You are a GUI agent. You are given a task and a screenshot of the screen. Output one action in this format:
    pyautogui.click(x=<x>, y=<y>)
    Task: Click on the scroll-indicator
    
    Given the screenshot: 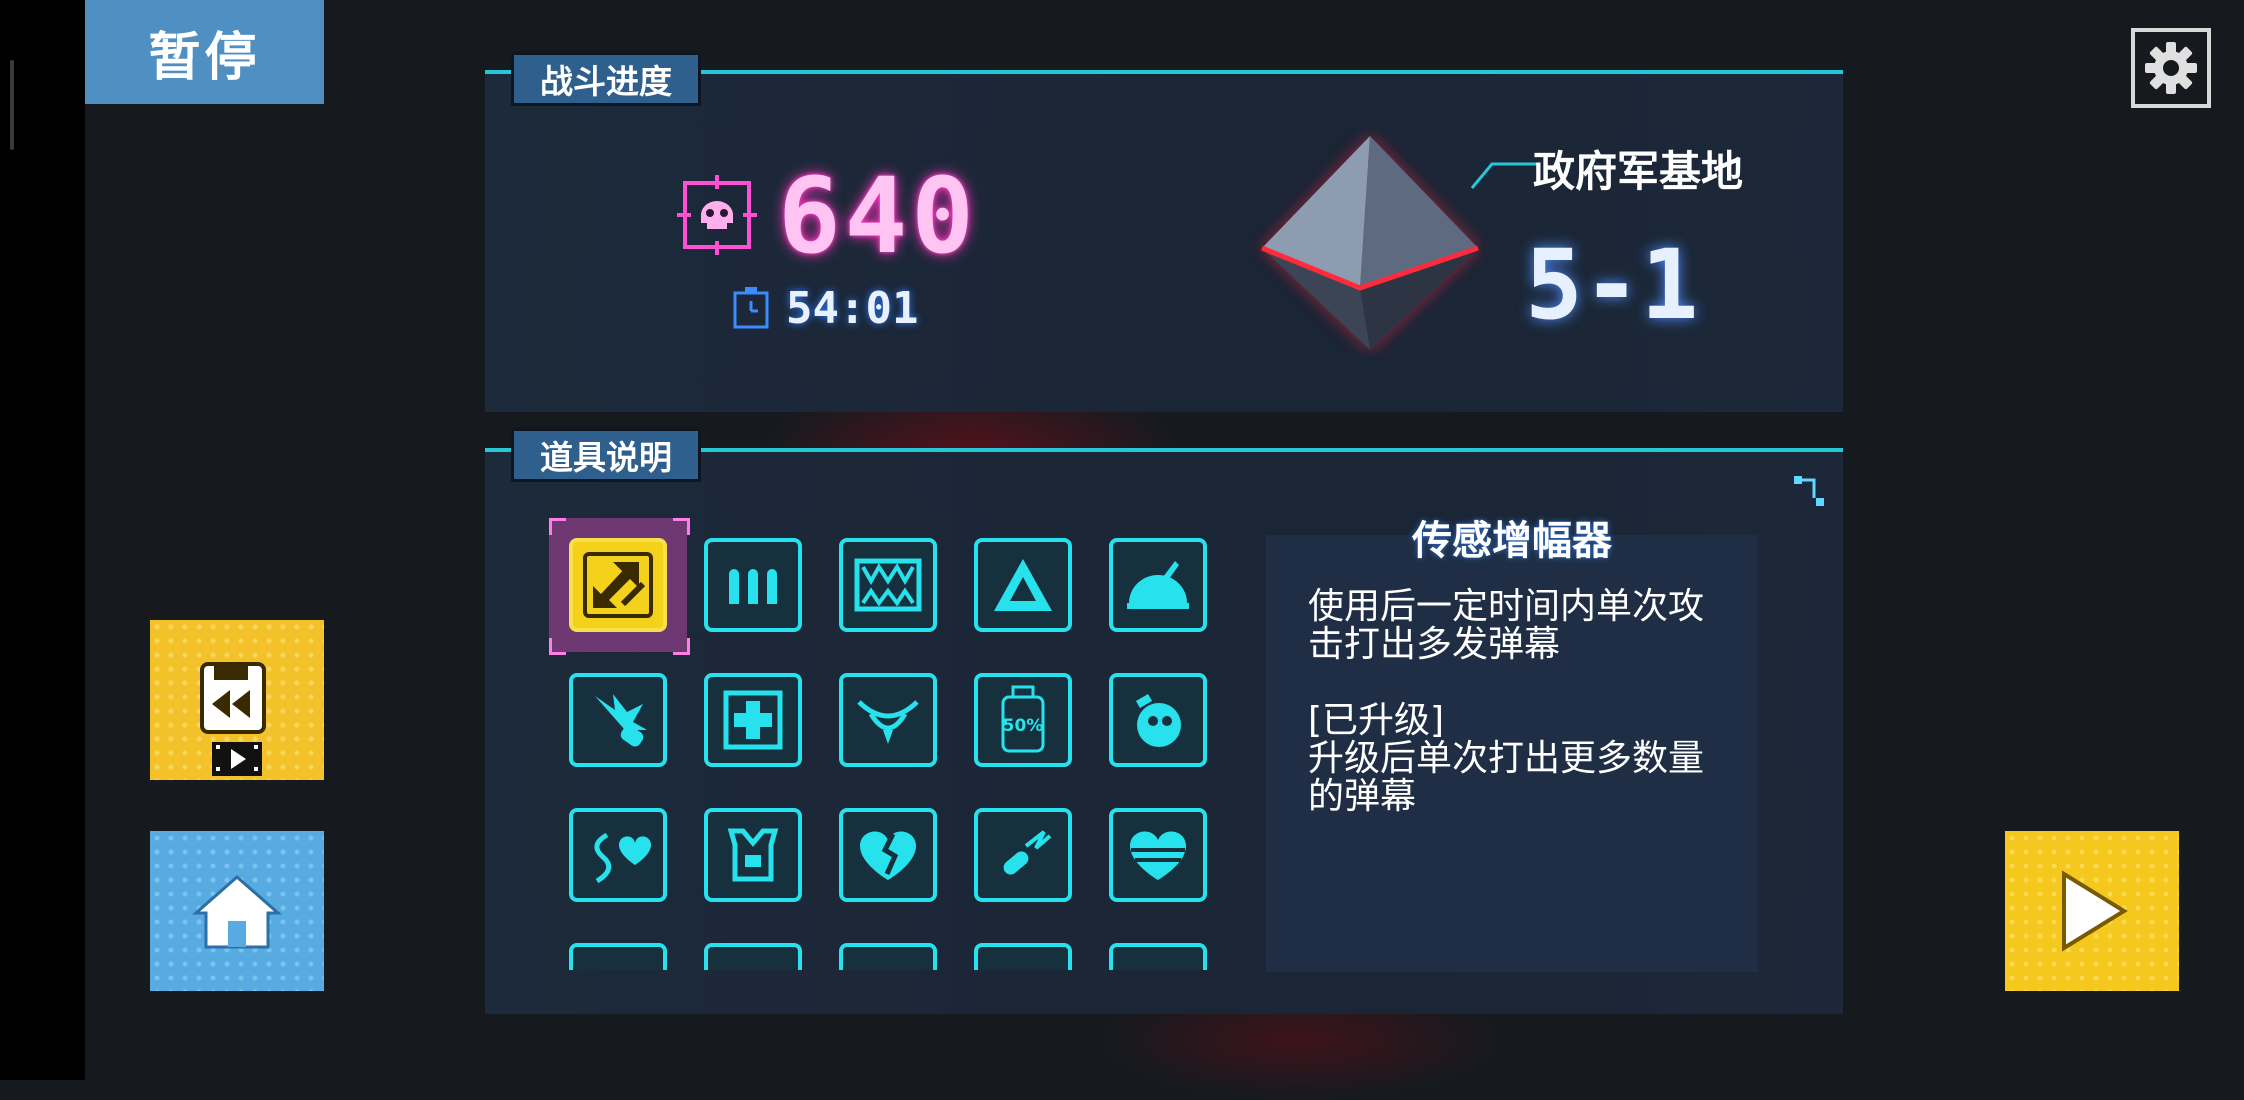 What is the action you would take?
    pyautogui.click(x=12, y=105)
    